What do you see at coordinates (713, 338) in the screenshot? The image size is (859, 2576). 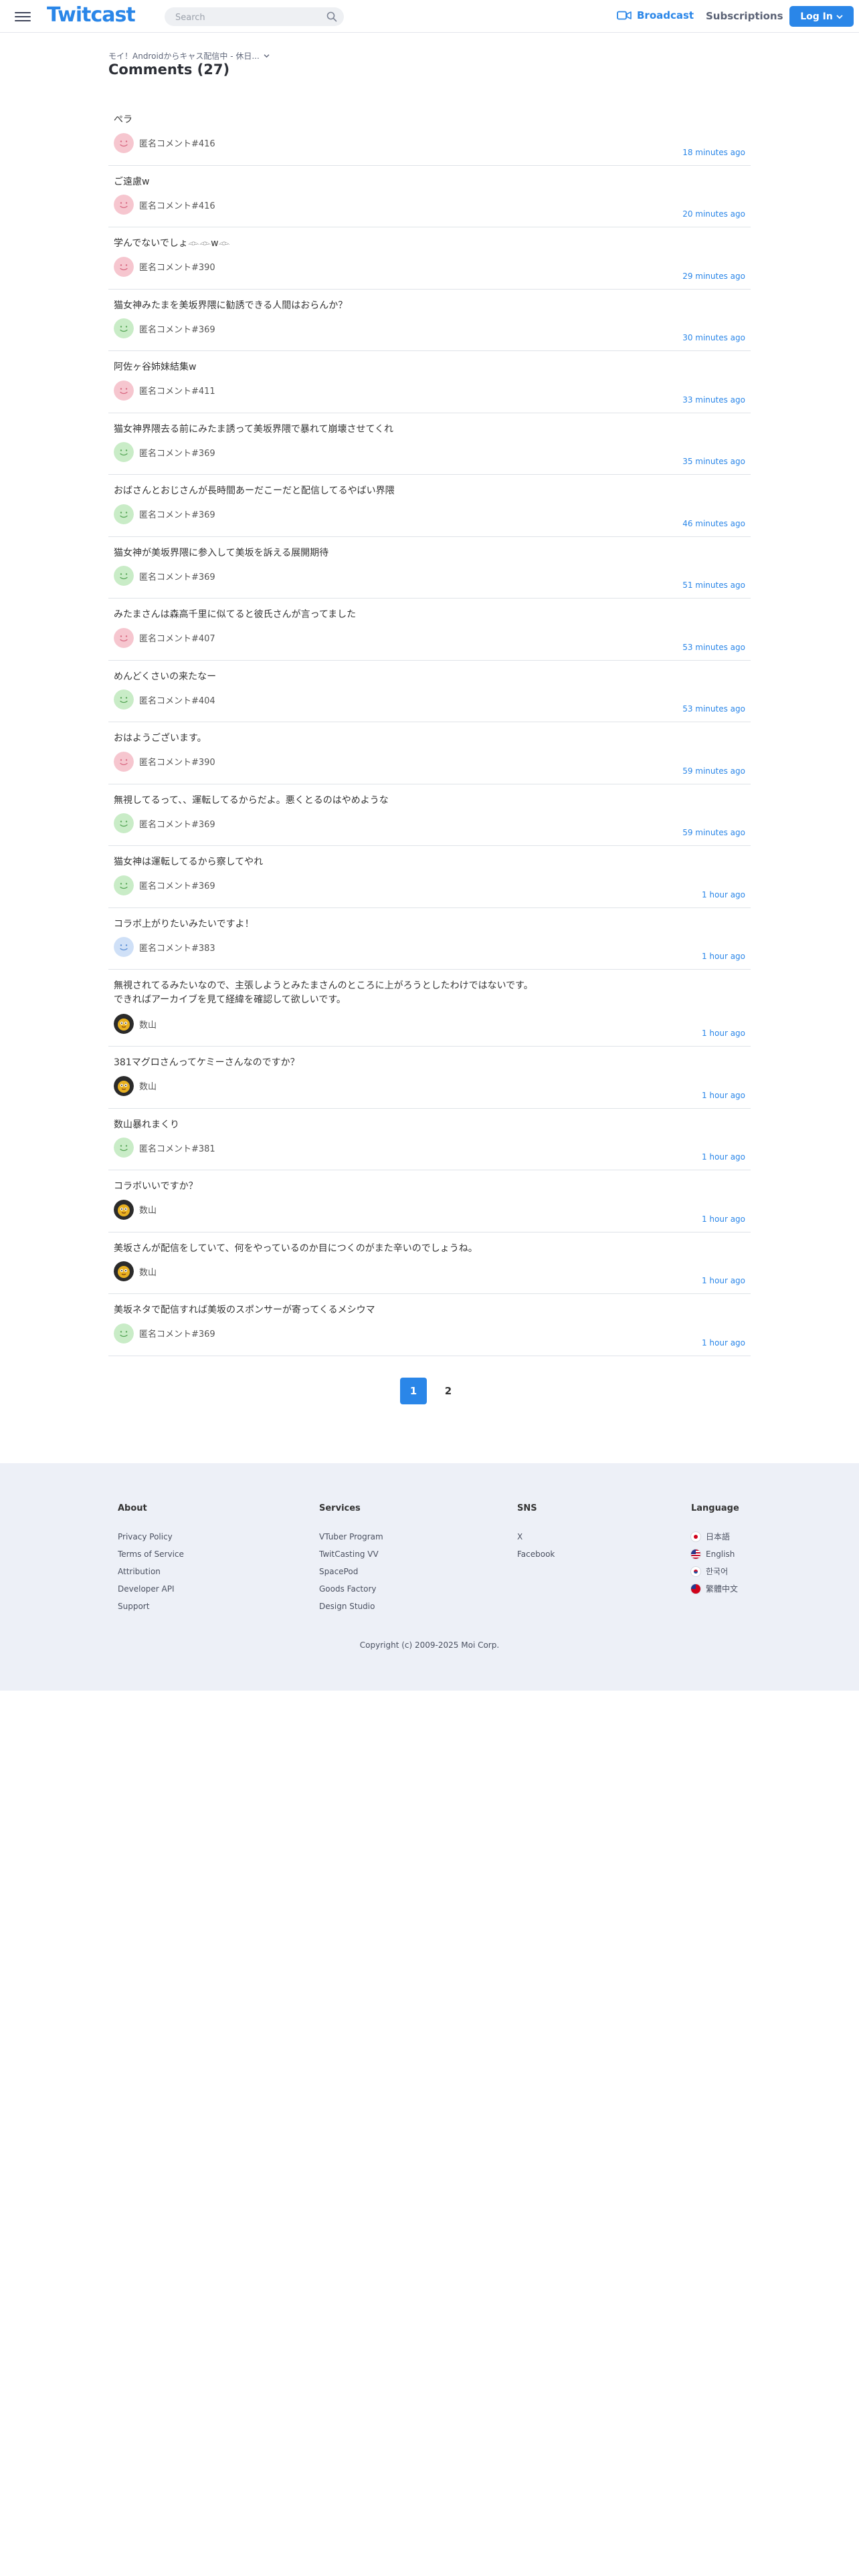 I see `comment-timestamp: 30 minutes ago` at bounding box center [713, 338].